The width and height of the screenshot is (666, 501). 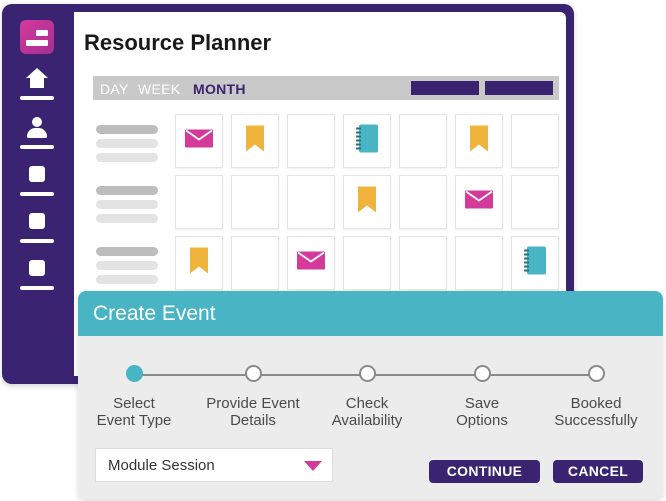 I want to click on step-label: Provide Event Details, so click(x=253, y=412).